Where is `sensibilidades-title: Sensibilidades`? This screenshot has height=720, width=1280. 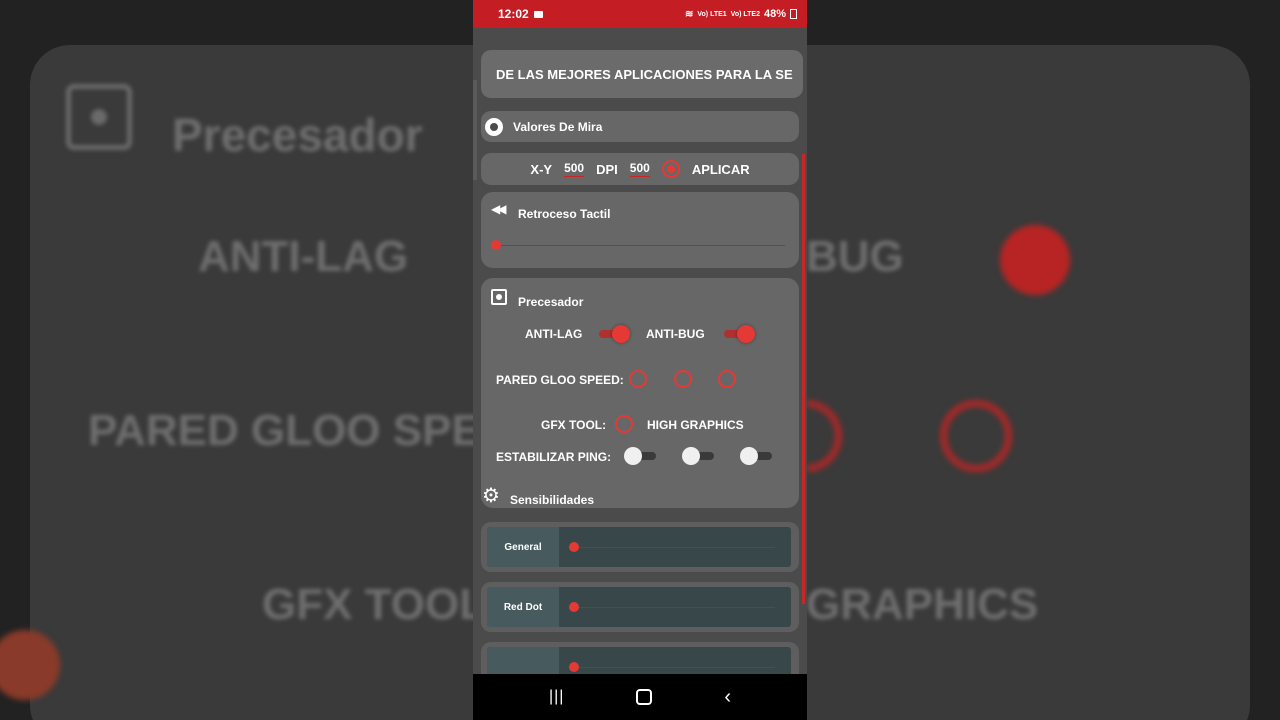
sensibilidades-title: Sensibilidades is located at coordinates (552, 500).